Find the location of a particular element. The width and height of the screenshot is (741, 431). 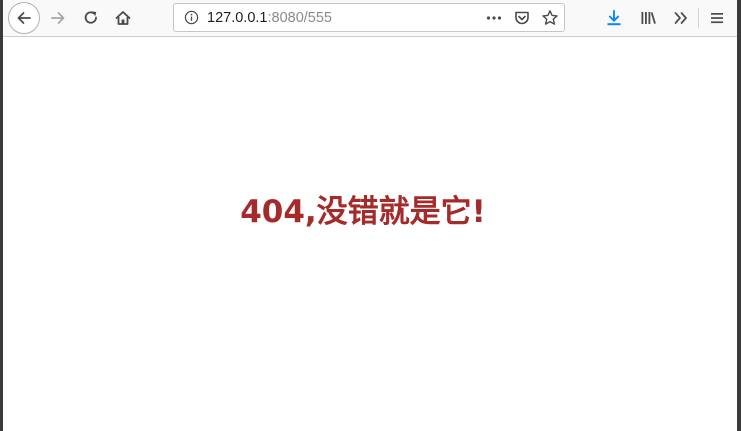

pocket-button is located at coordinates (522, 18).